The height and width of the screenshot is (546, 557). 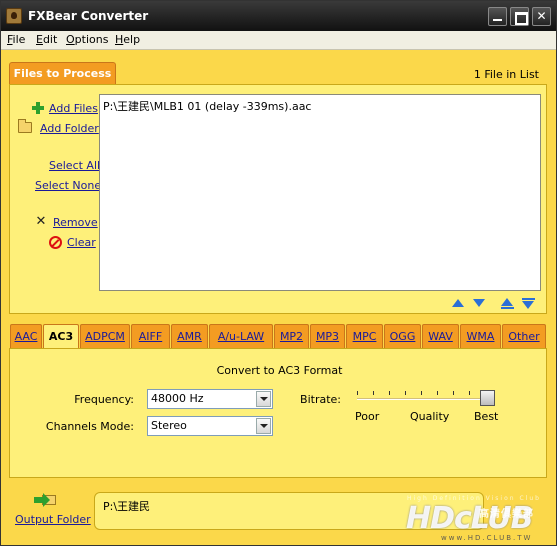 What do you see at coordinates (487, 398) in the screenshot?
I see `bitrate-slider-thumb` at bounding box center [487, 398].